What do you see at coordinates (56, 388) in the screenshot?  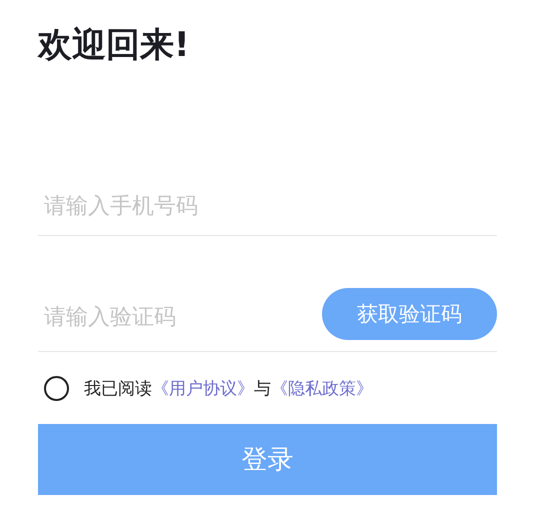 I see `agree-checkbox` at bounding box center [56, 388].